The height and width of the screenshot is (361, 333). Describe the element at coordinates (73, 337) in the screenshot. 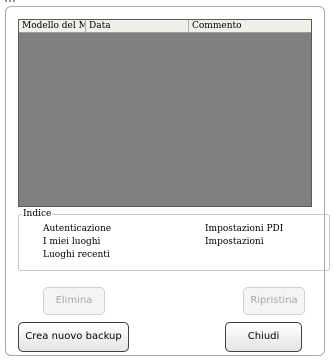

I see `create-backup-button: Crea nuovo backup` at that location.